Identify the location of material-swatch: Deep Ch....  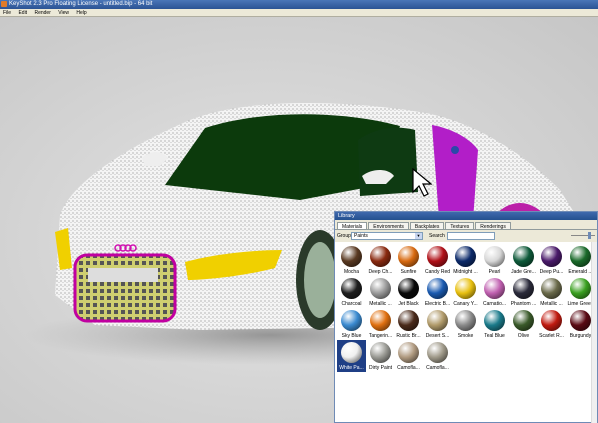
(380, 260).